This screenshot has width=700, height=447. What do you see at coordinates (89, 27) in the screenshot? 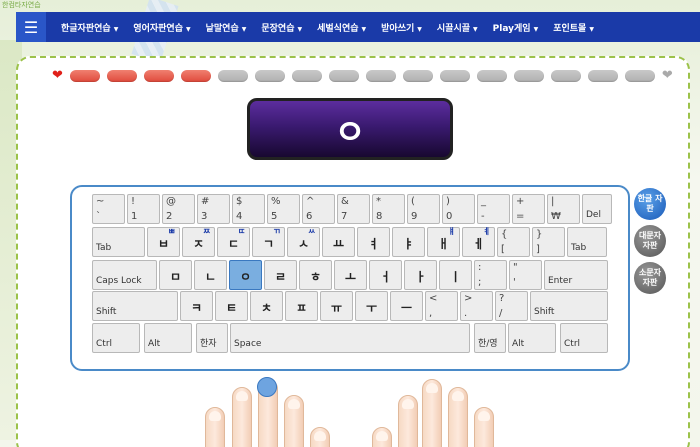
I see `nav-item-0: 한글자판연습 ▼` at bounding box center [89, 27].